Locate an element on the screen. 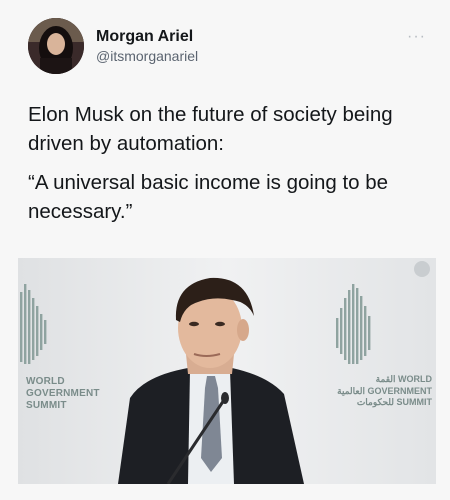 The width and height of the screenshot is (450, 500). wgs-logo-left-line: GOVERNMENT is located at coordinates (63, 393).